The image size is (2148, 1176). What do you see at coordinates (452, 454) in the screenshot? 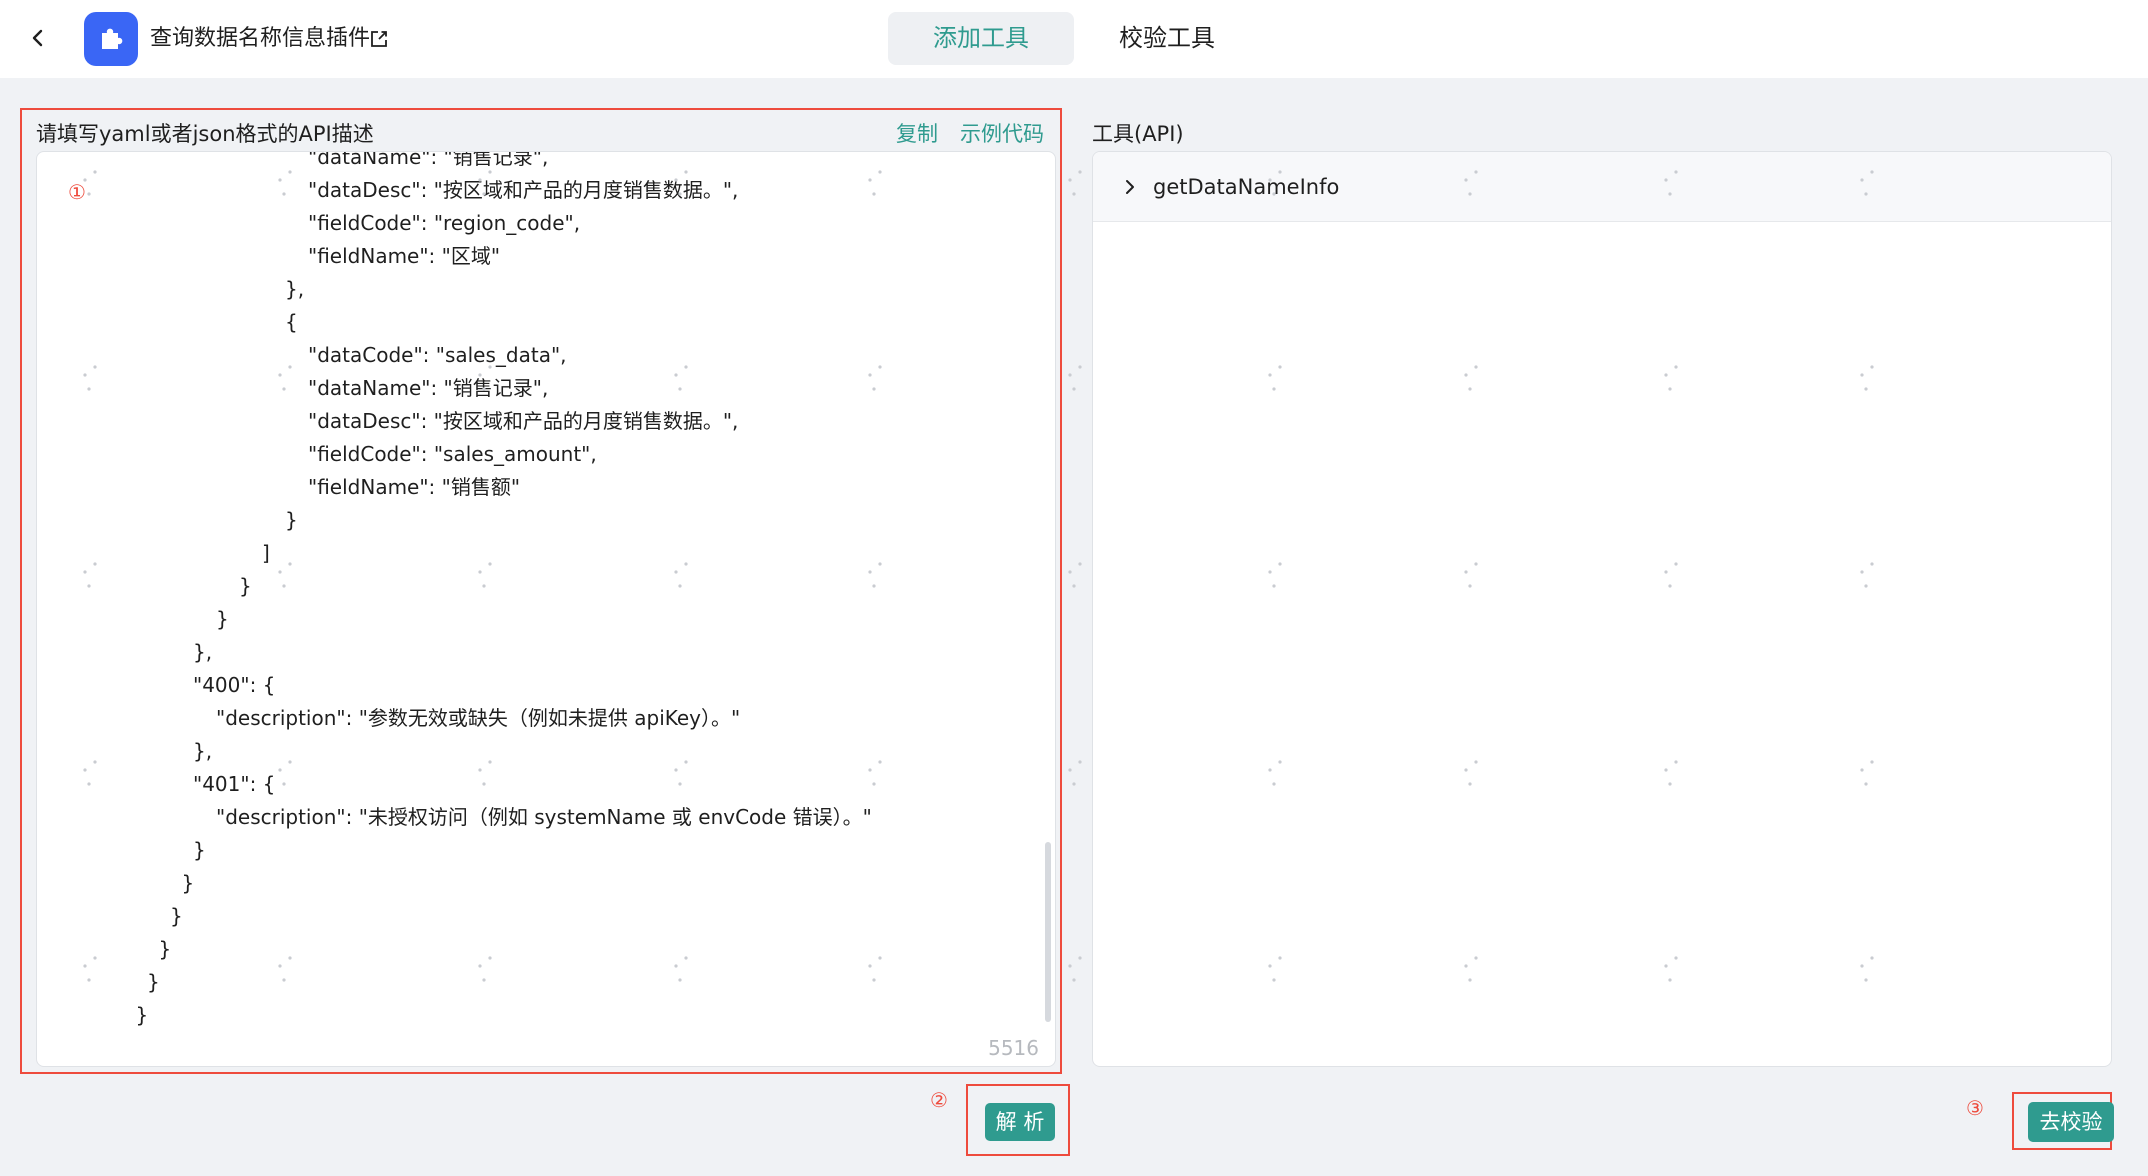
I see `code-line: "fieldCode": "sales_amount",` at bounding box center [452, 454].